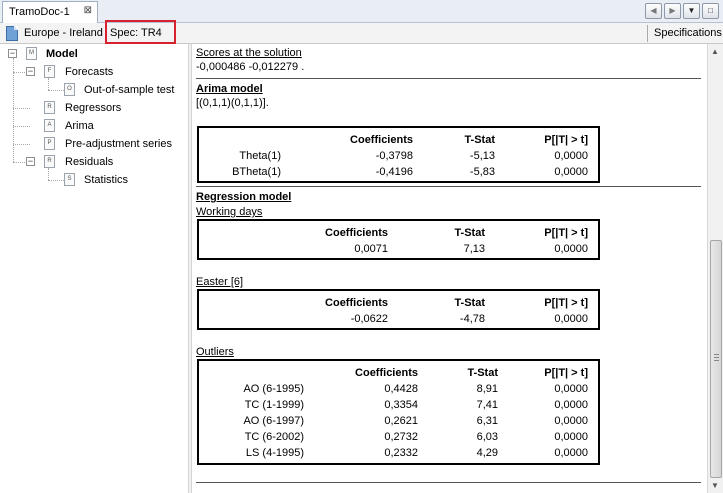  Describe the element at coordinates (401, 453) in the screenshot. I see `coefficient-cell: 0,2332` at that location.